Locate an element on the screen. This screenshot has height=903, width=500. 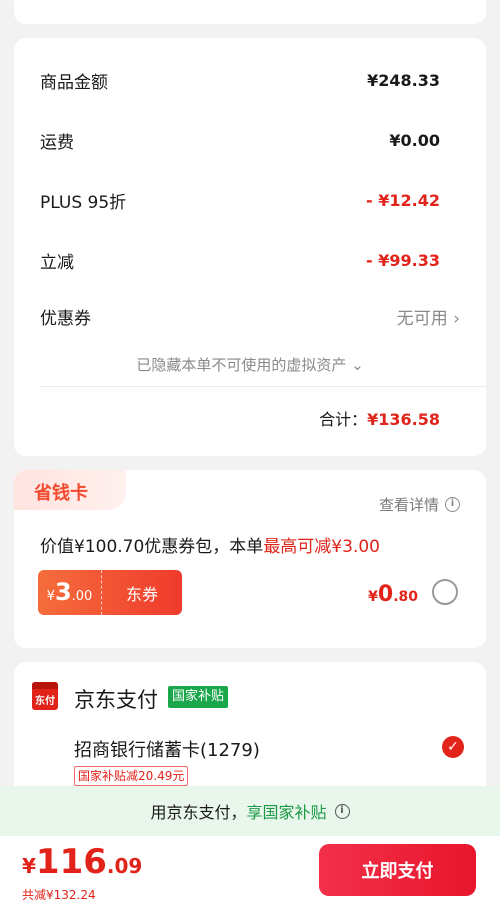
previous-card is located at coordinates (250, 12).